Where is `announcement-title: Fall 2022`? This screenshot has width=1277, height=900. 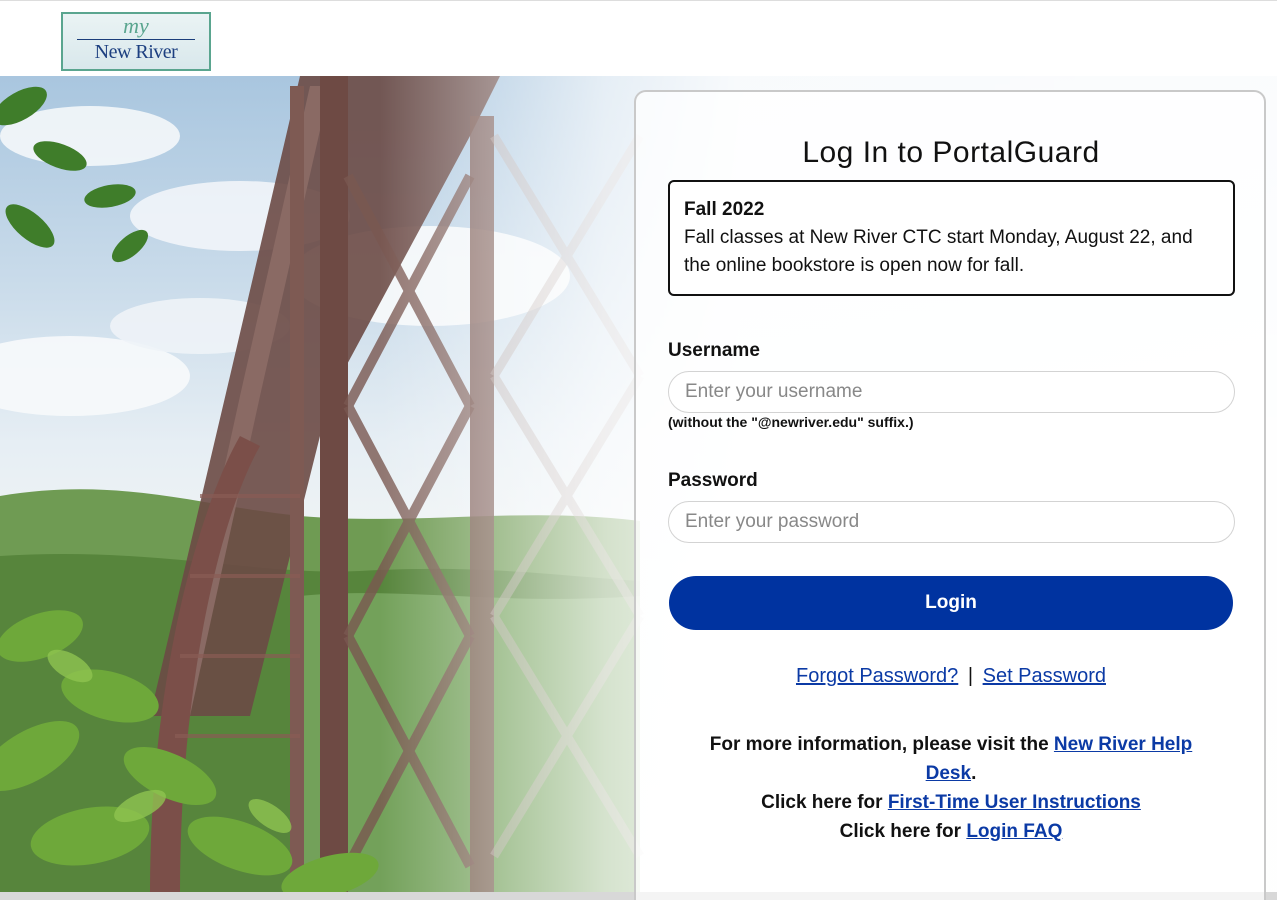 announcement-title: Fall 2022 is located at coordinates (724, 209).